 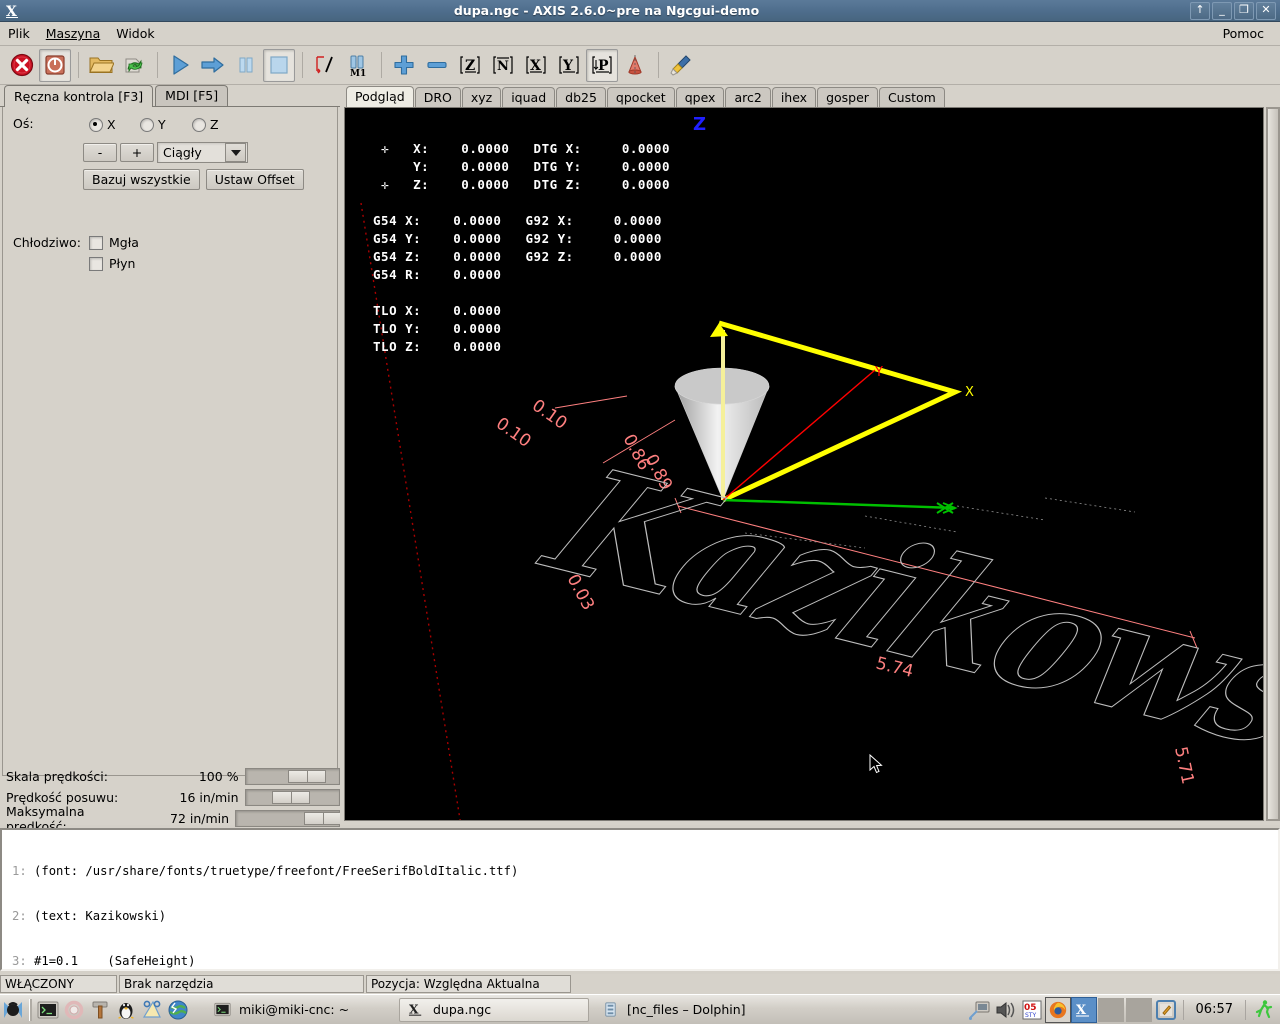 I want to click on clock: 06:57, so click(x=1214, y=1009).